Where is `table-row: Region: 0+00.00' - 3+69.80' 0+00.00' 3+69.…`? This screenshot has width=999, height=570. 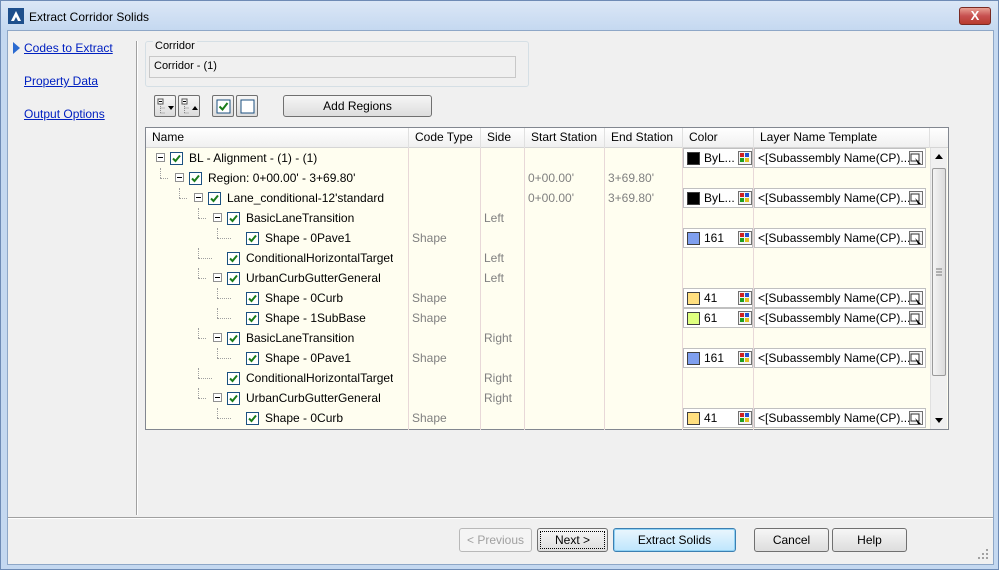
table-row: Region: 0+00.00' - 3+69.80' 0+00.00' 3+69.… is located at coordinates (538, 178).